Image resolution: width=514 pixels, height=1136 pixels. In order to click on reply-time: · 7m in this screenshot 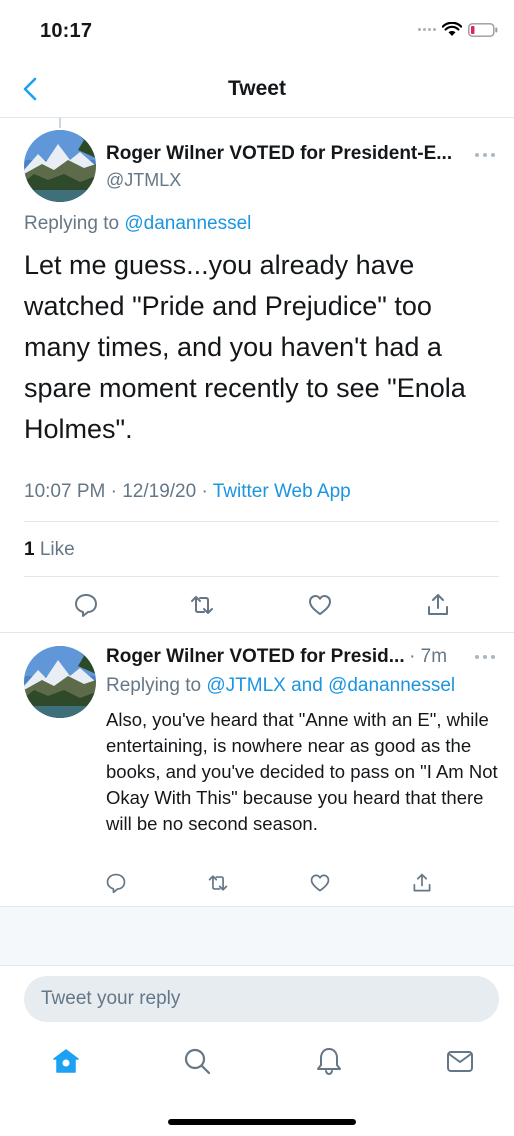, I will do `click(428, 656)`.